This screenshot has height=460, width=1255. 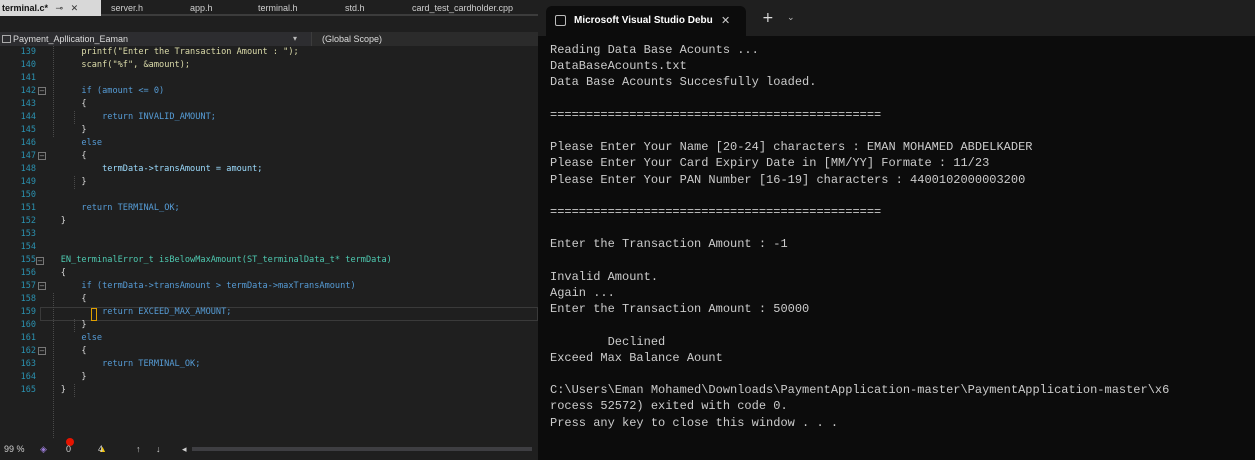 I want to click on code-line: if (amount <= 0), so click(x=289, y=91).